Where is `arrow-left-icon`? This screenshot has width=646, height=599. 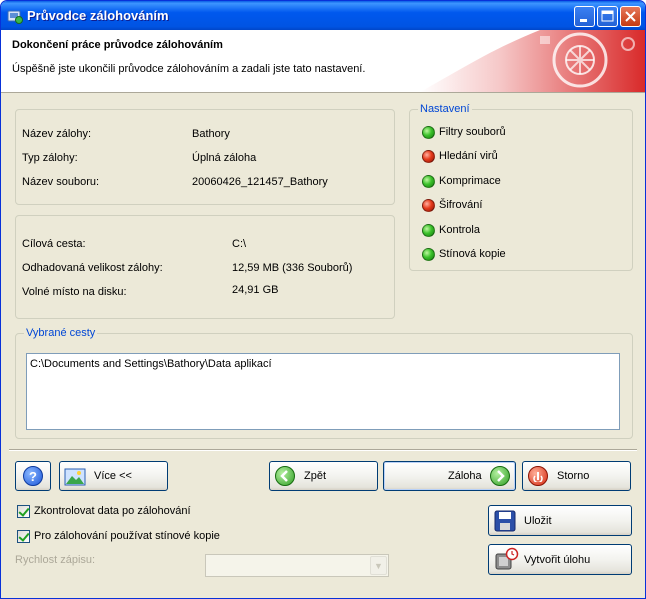 arrow-left-icon is located at coordinates (285, 476).